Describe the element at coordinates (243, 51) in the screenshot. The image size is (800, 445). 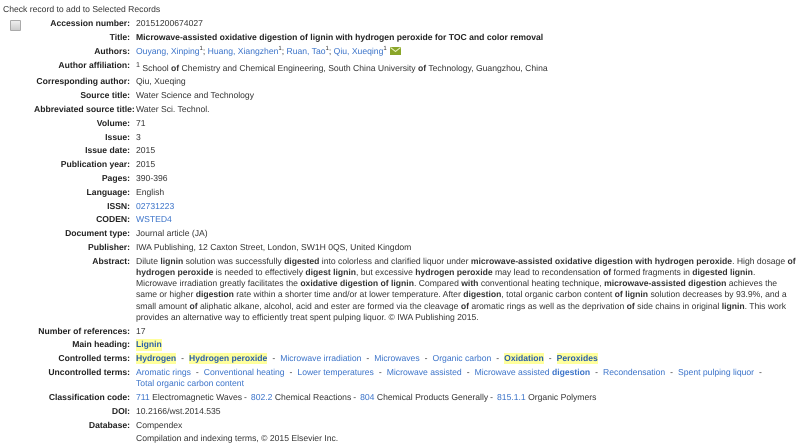
I see `author-link: Huang, Xiangzhen` at that location.